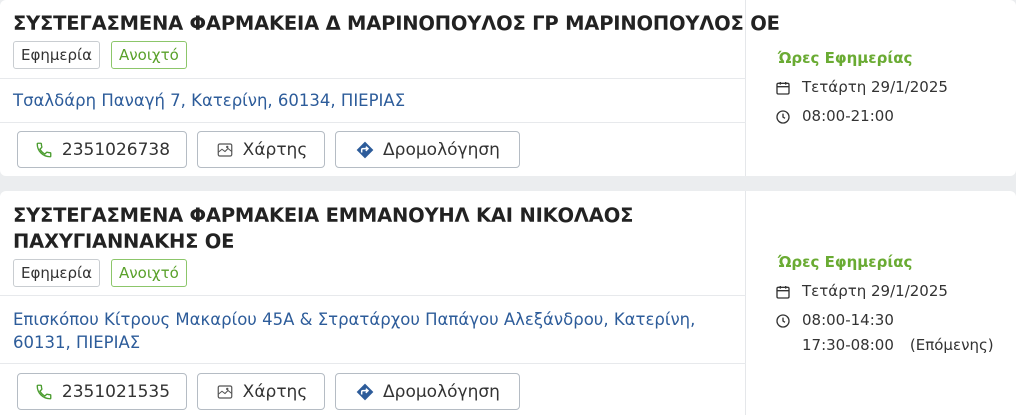 This screenshot has width=1016, height=415. What do you see at coordinates (951, 345) in the screenshot?
I see `next-day-note: (Επόμενης)` at bounding box center [951, 345].